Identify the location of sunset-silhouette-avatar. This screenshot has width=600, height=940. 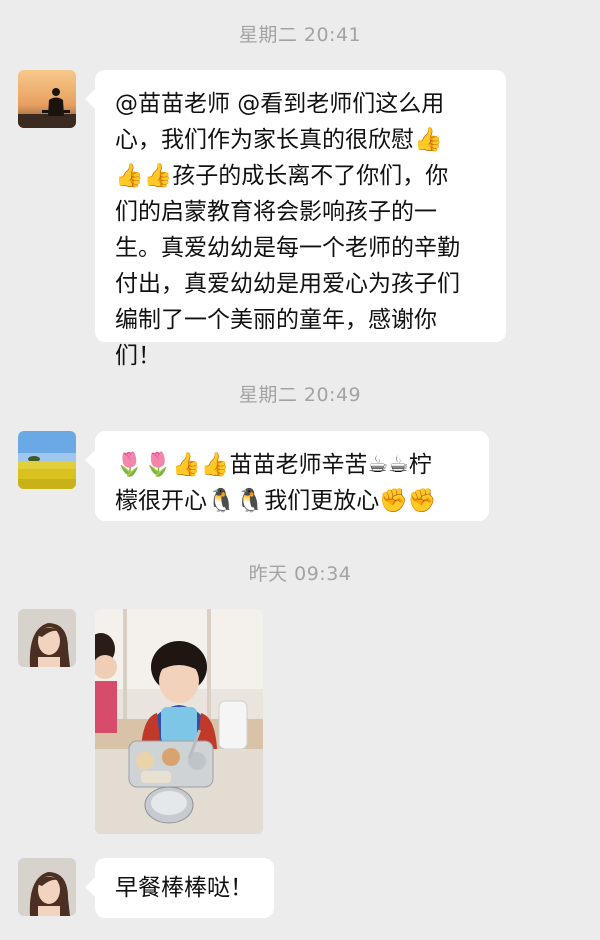
(47, 99).